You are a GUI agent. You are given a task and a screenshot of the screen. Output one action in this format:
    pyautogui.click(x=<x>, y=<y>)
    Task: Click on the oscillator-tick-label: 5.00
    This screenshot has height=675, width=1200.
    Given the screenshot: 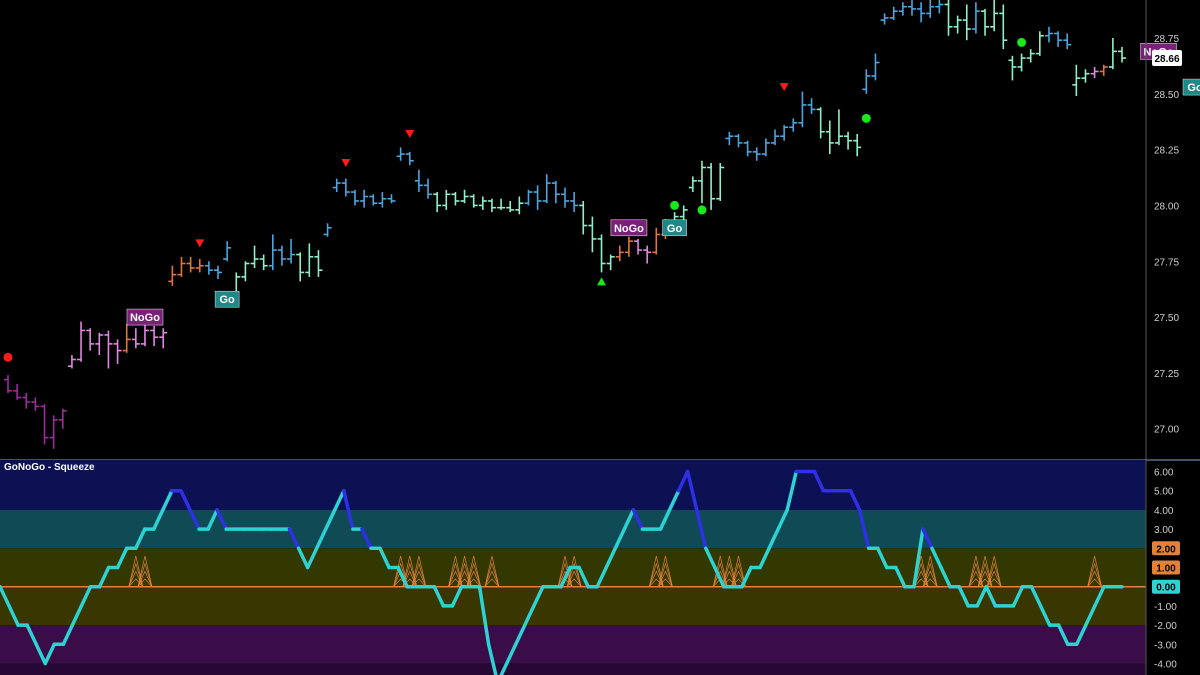 What is the action you would take?
    pyautogui.click(x=1164, y=492)
    